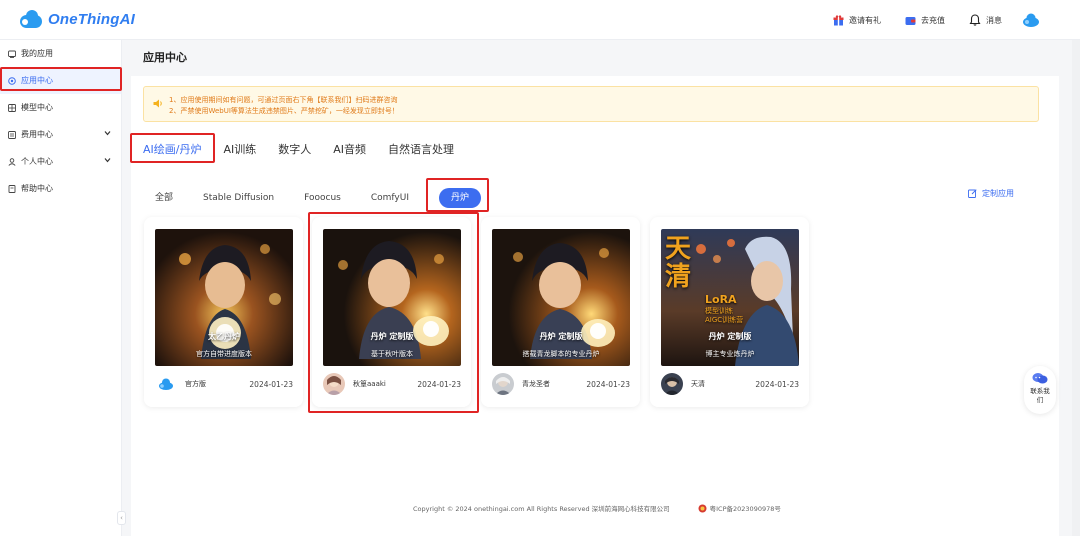 The width and height of the screenshot is (1080, 536). Describe the element at coordinates (12, 134) in the screenshot. I see `billing-icon` at that location.